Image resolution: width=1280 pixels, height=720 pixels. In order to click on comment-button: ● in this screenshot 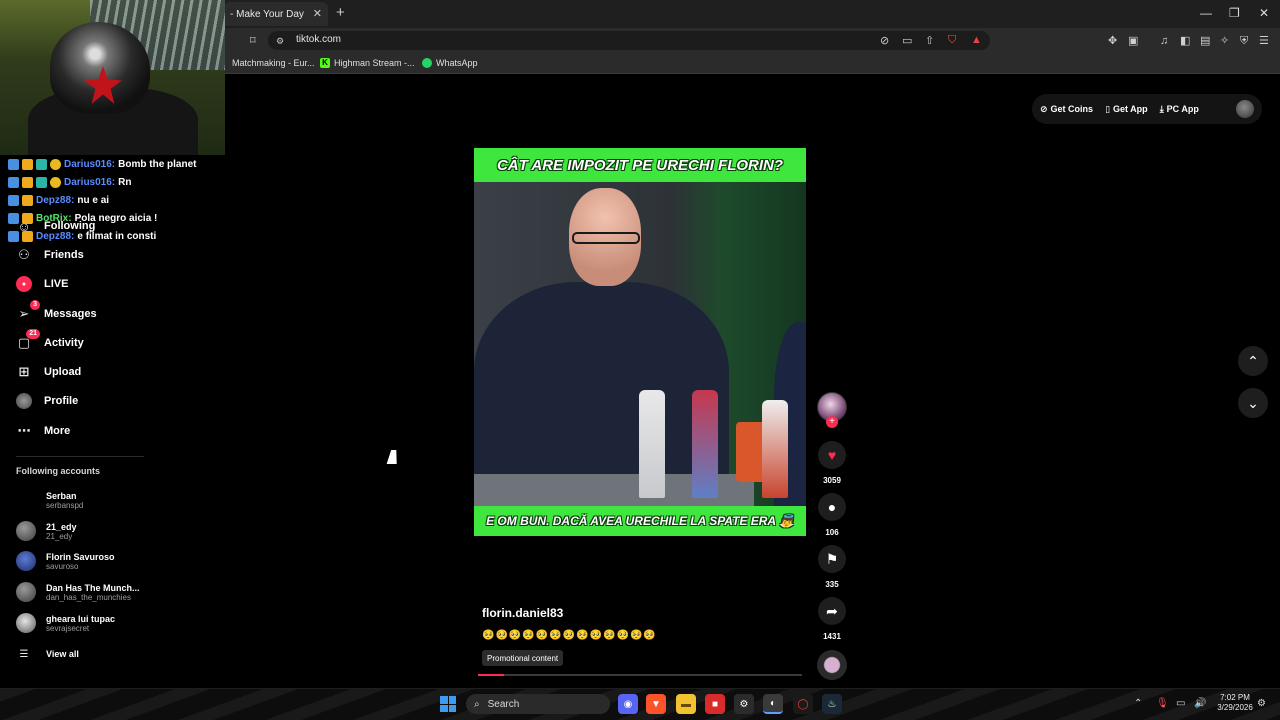, I will do `click(832, 507)`.